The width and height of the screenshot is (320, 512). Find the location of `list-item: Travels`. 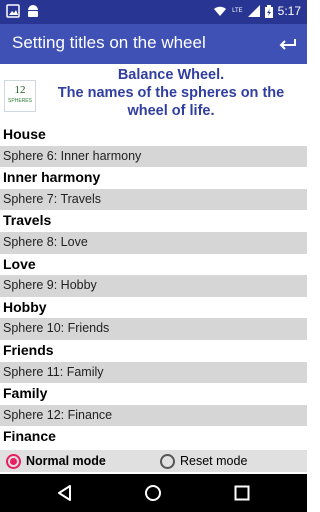

list-item: Travels is located at coordinates (153, 221).